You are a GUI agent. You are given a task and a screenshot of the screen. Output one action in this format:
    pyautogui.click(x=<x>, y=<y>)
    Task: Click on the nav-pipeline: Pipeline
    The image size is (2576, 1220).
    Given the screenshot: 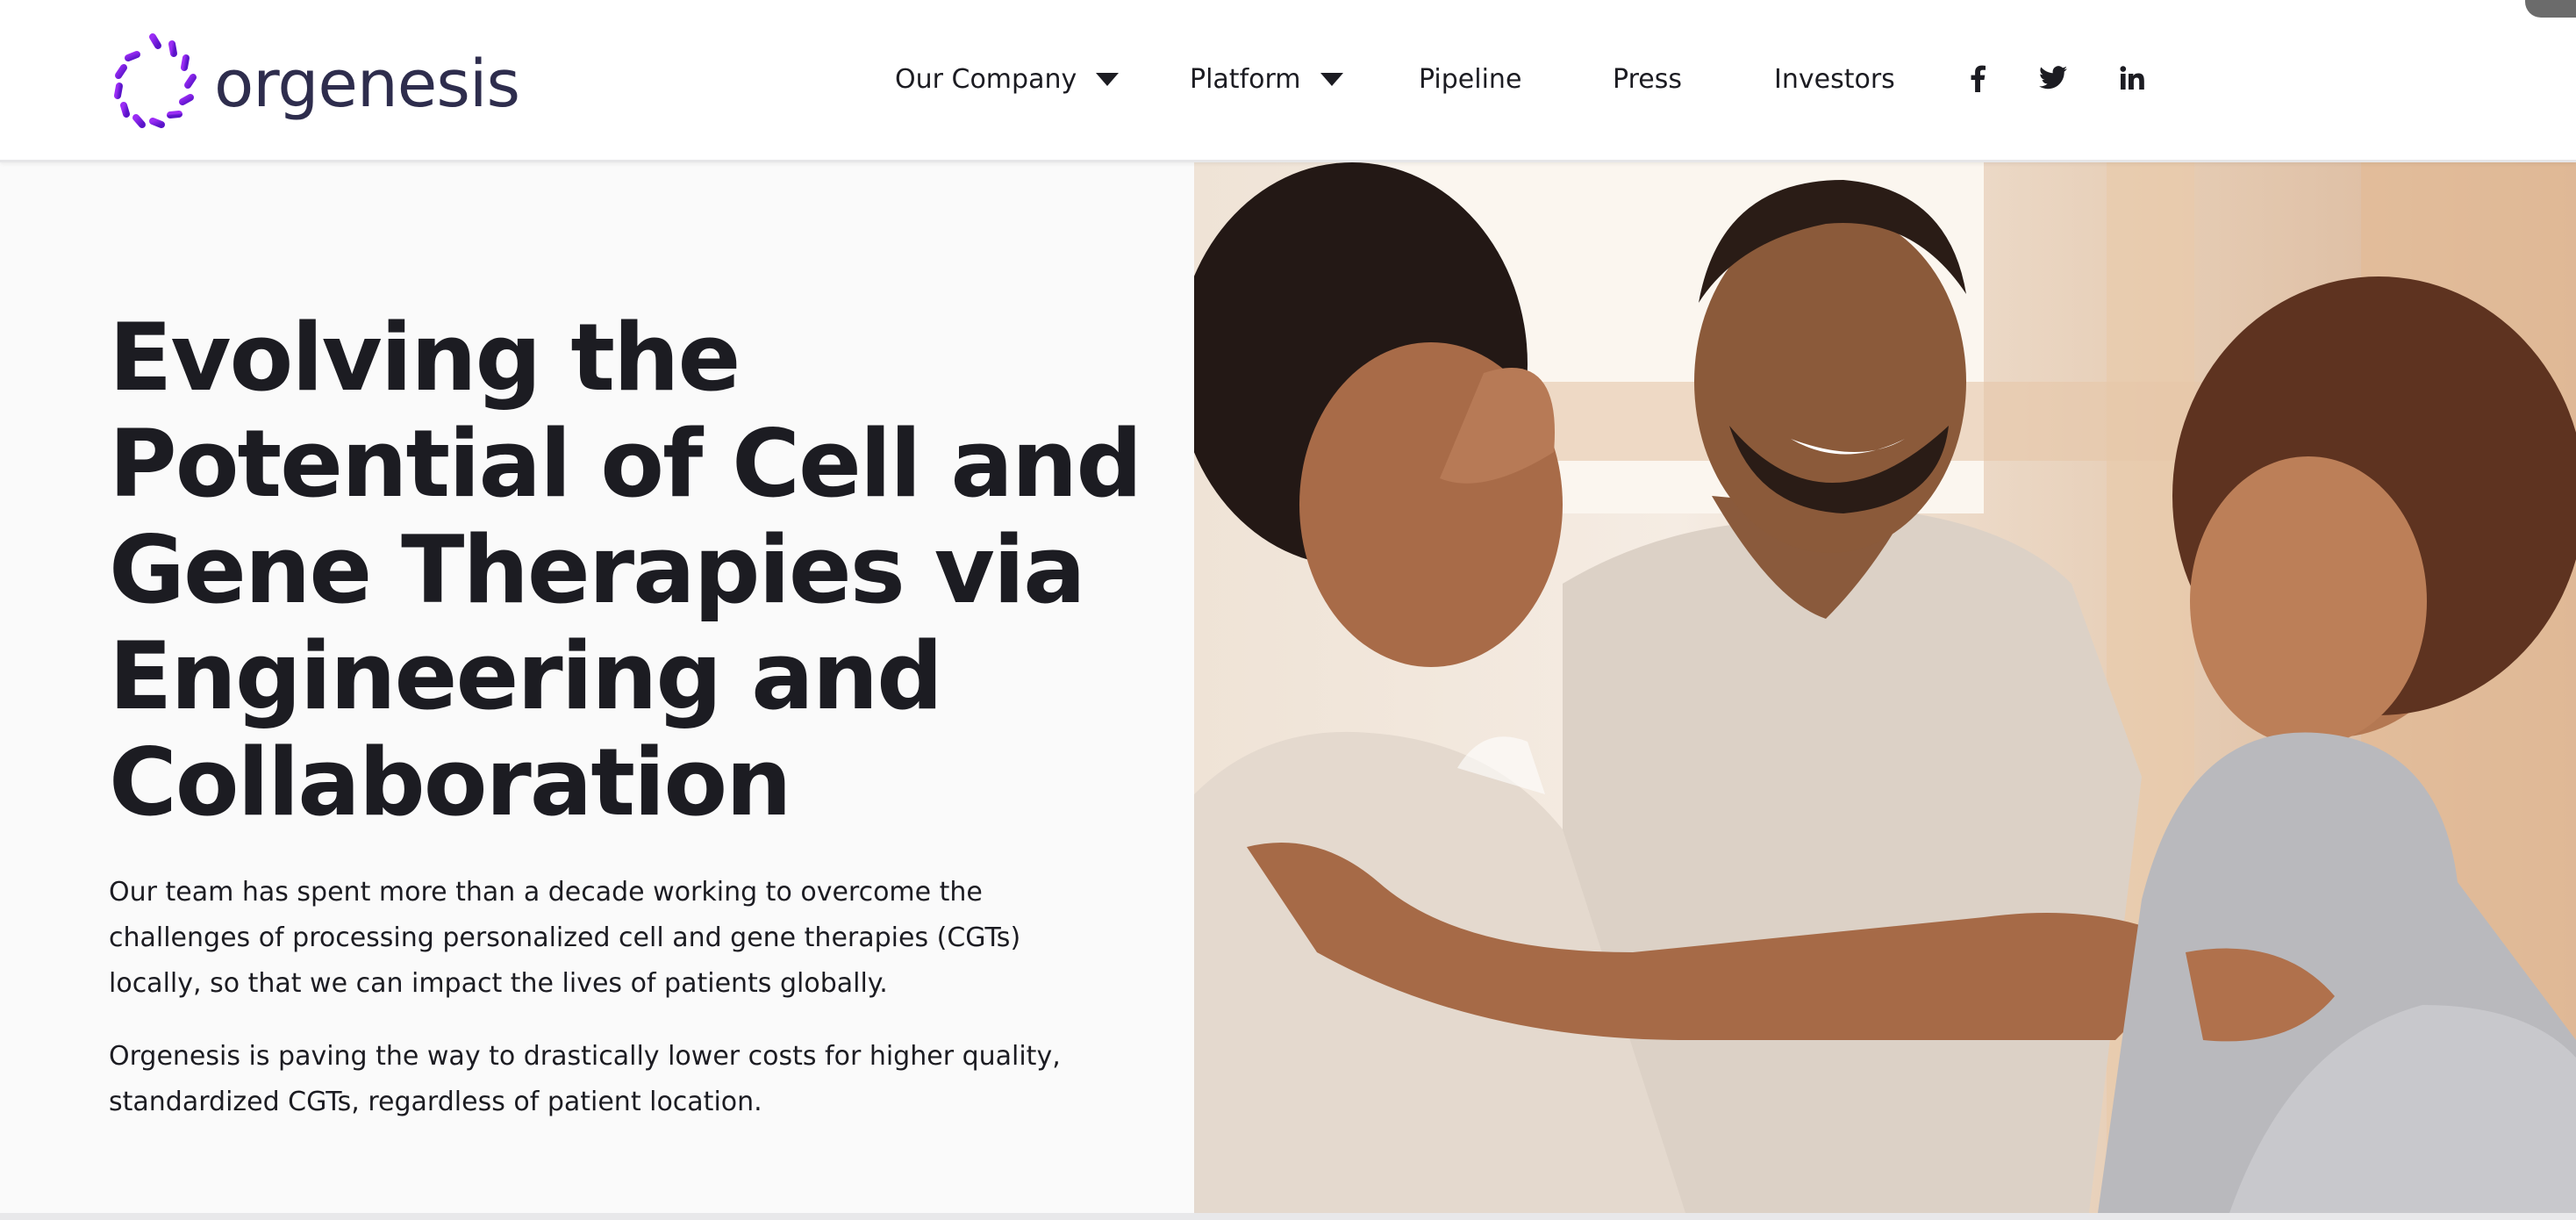 What is the action you would take?
    pyautogui.click(x=1470, y=79)
    